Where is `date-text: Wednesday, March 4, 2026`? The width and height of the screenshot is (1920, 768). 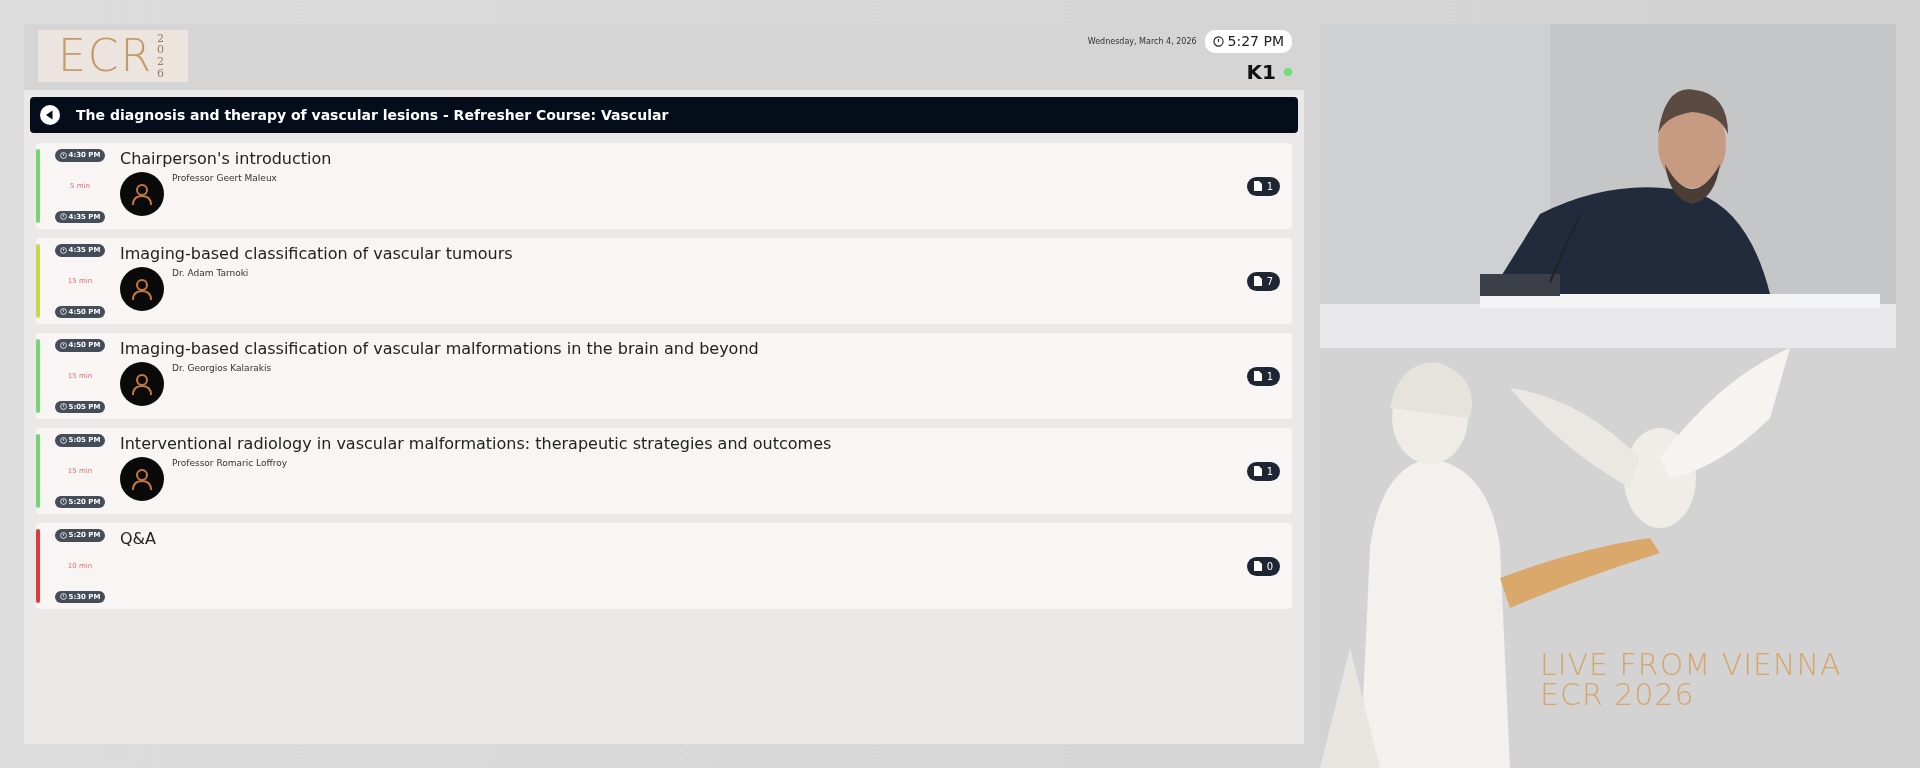
date-text: Wednesday, March 4, 2026 is located at coordinates (1142, 41).